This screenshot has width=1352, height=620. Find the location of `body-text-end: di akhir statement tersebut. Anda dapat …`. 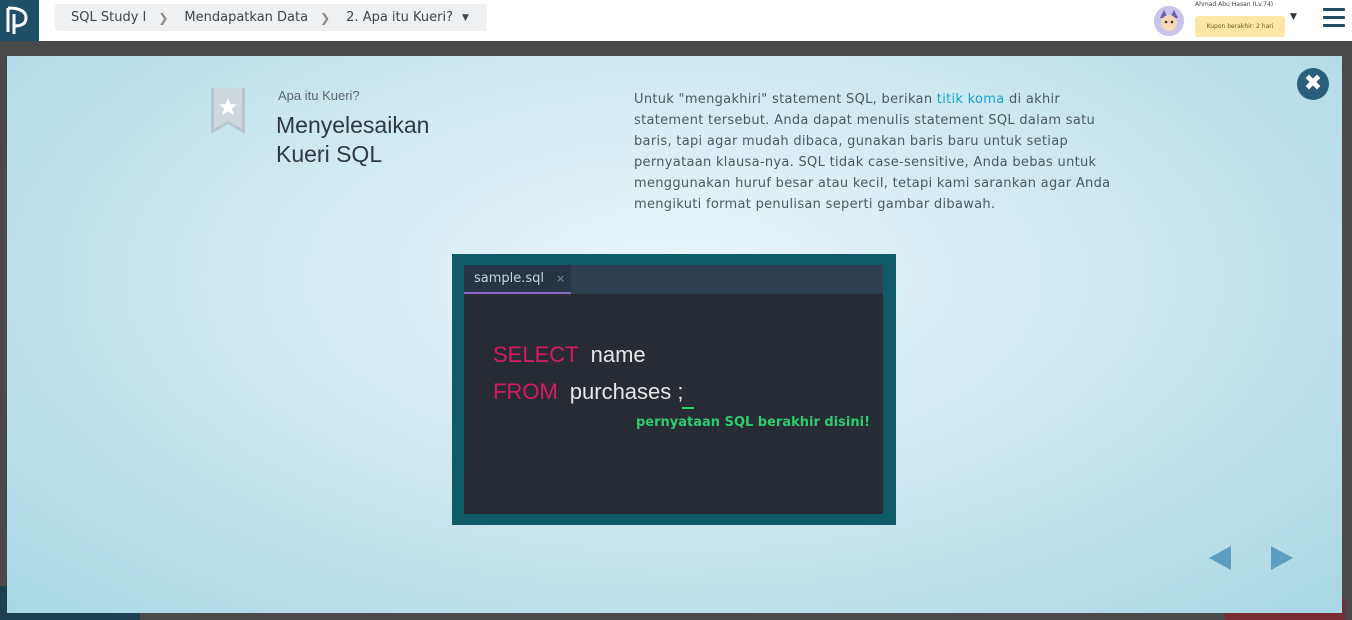

body-text-end: di akhir statement tersebut. Anda dapat … is located at coordinates (872, 152).